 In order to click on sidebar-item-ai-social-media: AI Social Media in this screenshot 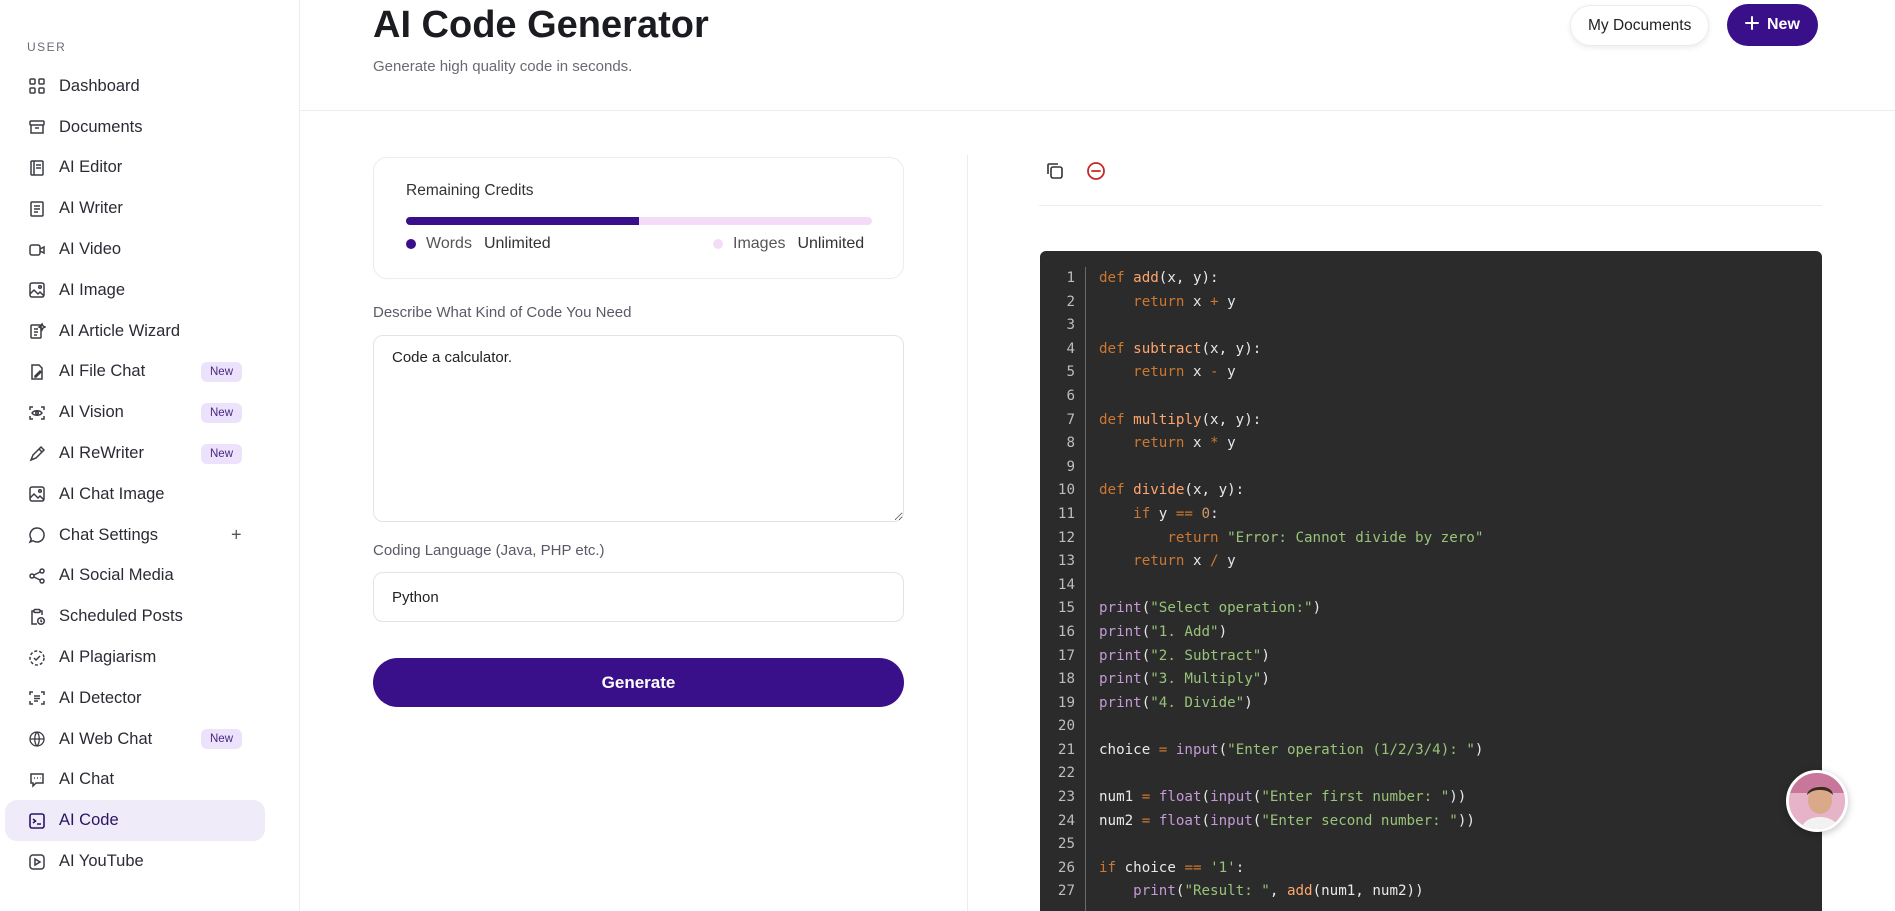, I will do `click(135, 576)`.